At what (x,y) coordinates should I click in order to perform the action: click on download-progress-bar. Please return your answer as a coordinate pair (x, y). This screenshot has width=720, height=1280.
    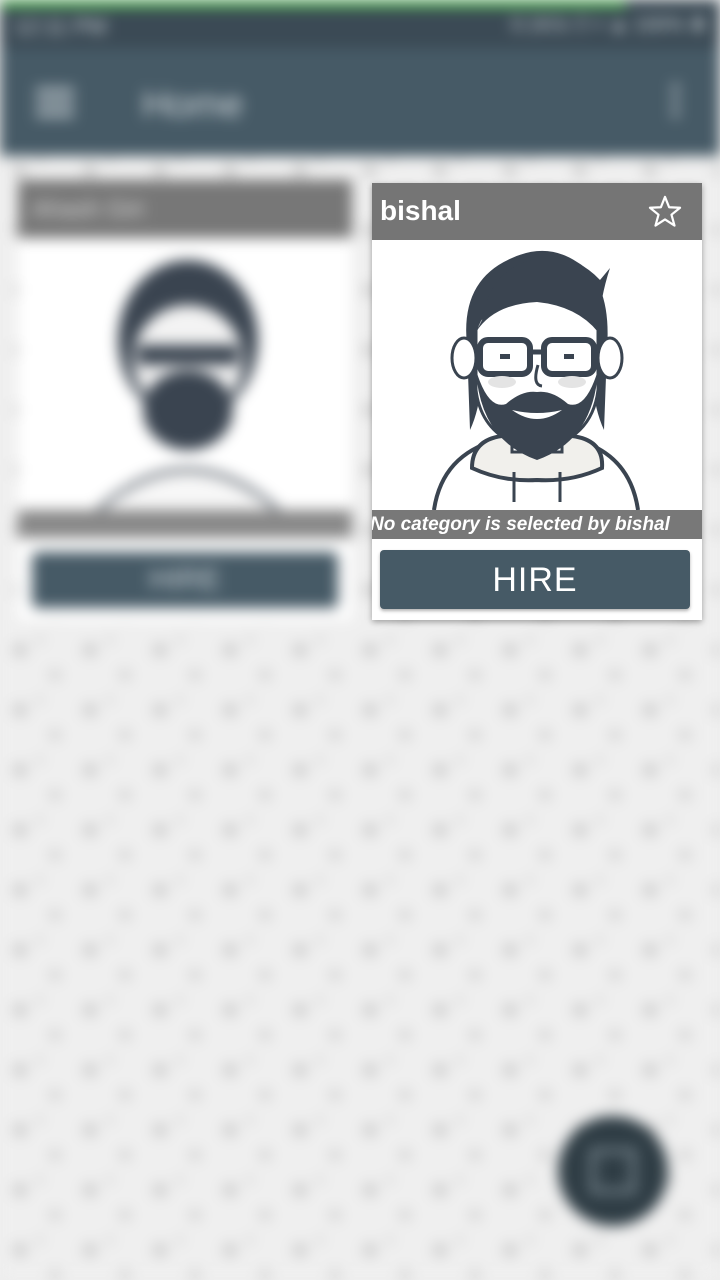
    Looking at the image, I should click on (313, 4).